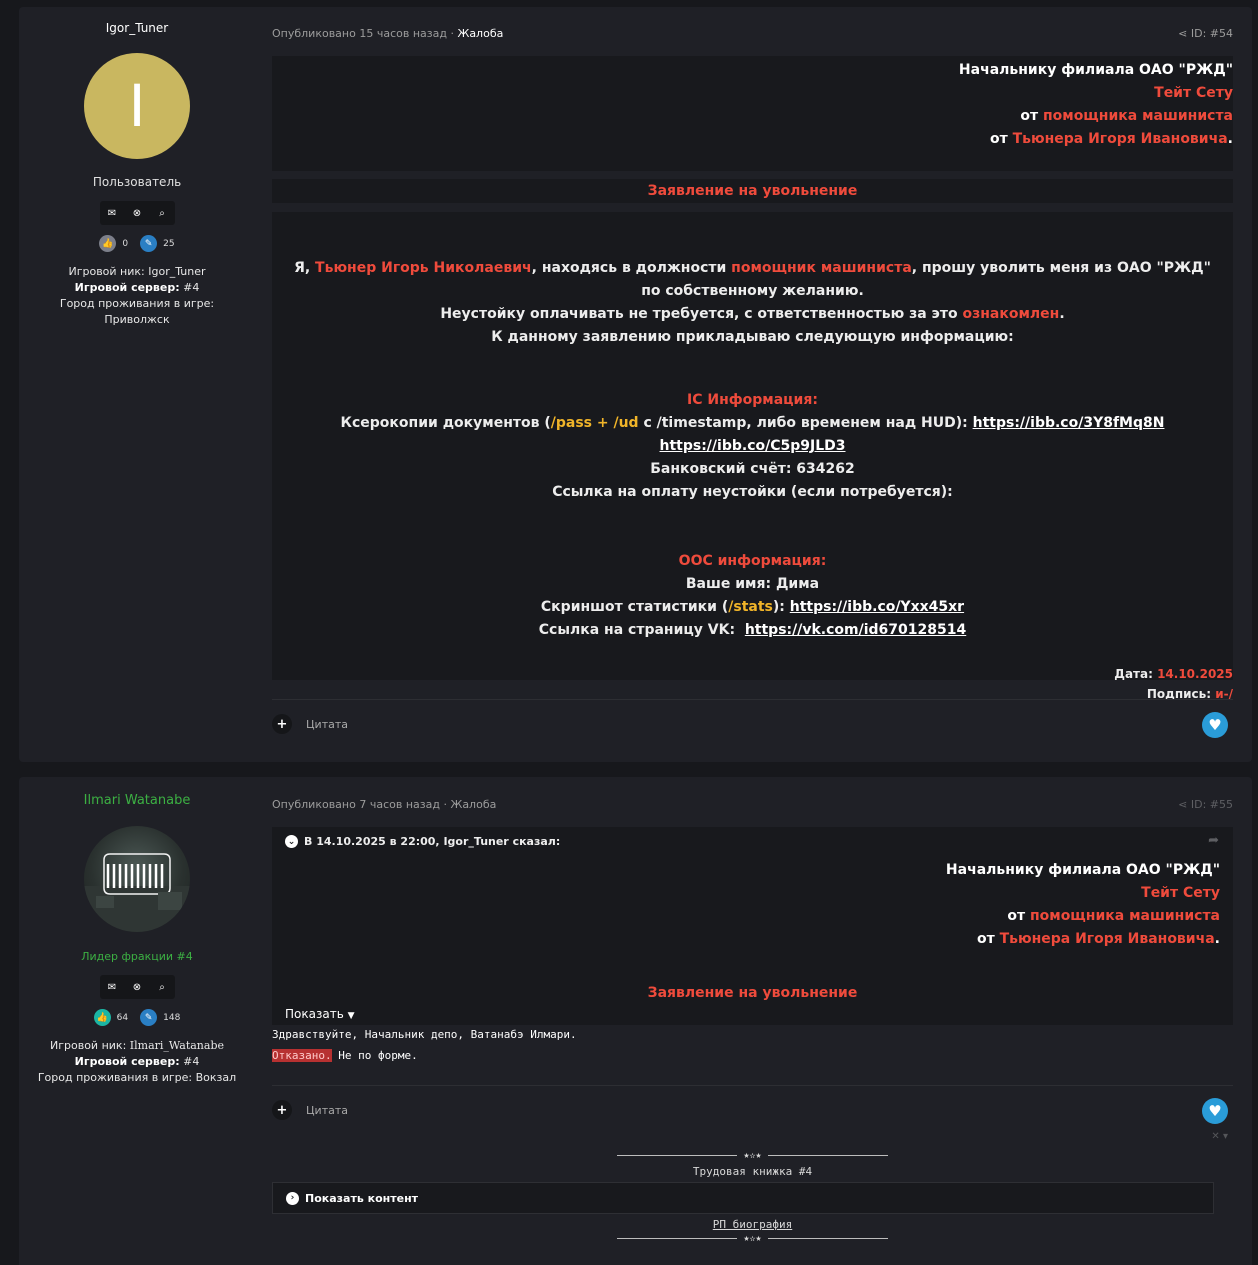 This screenshot has height=1265, width=1258. What do you see at coordinates (1016, 916) in the screenshot?
I see `quote-prefix: от` at bounding box center [1016, 916].